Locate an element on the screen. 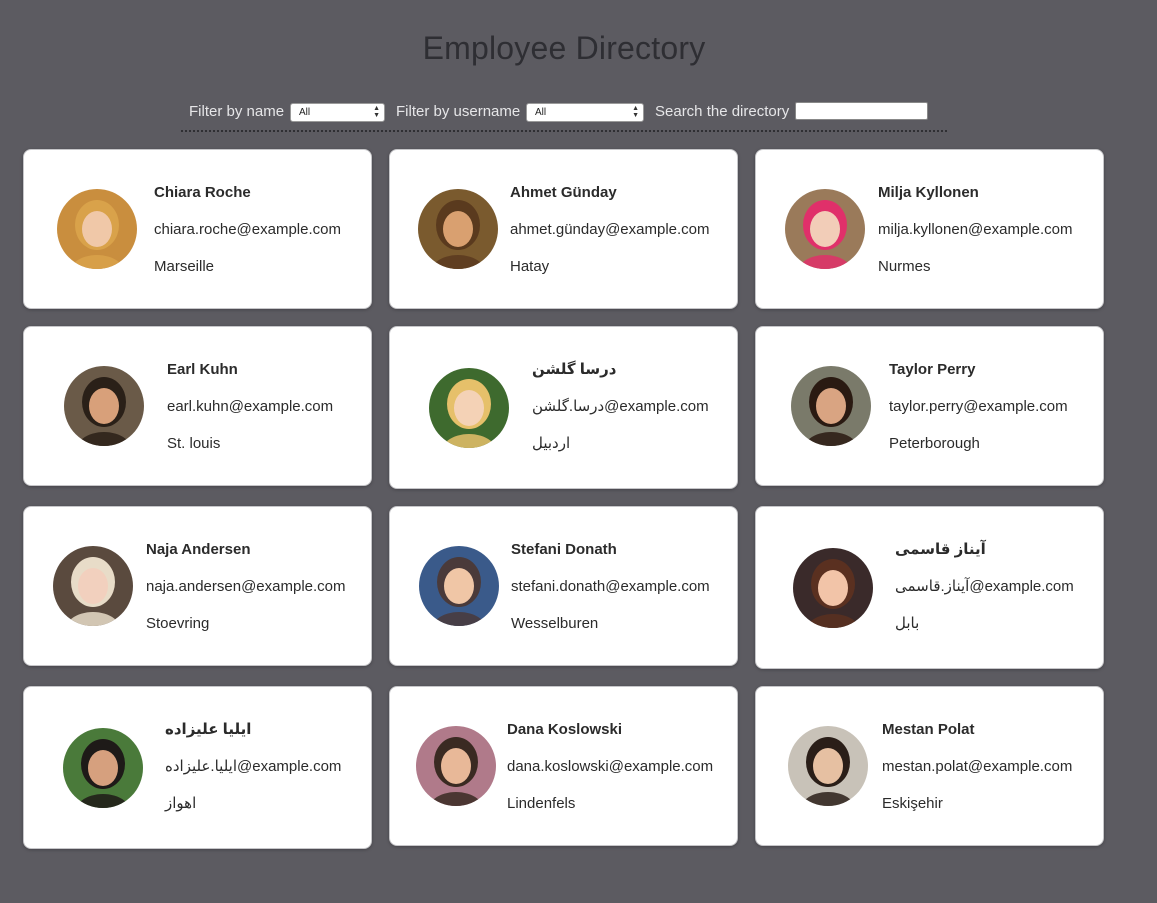 The image size is (1157, 903). employee-card: Earl Kuhn earl.kuhn@example.com St. louis is located at coordinates (197, 406).